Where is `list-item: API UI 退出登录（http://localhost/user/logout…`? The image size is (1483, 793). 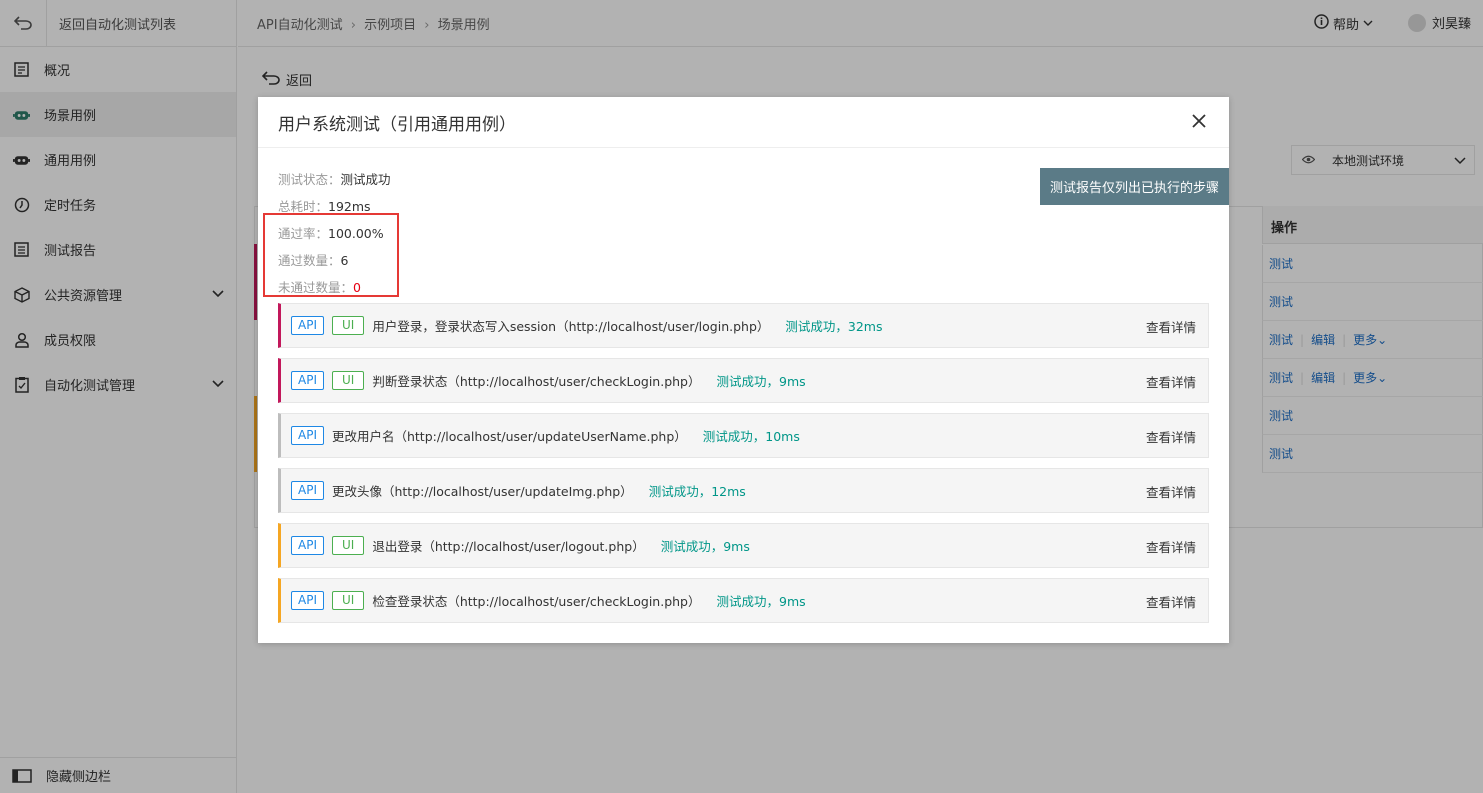 list-item: API UI 退出登录（http://localhost/user/logout… is located at coordinates (743, 545).